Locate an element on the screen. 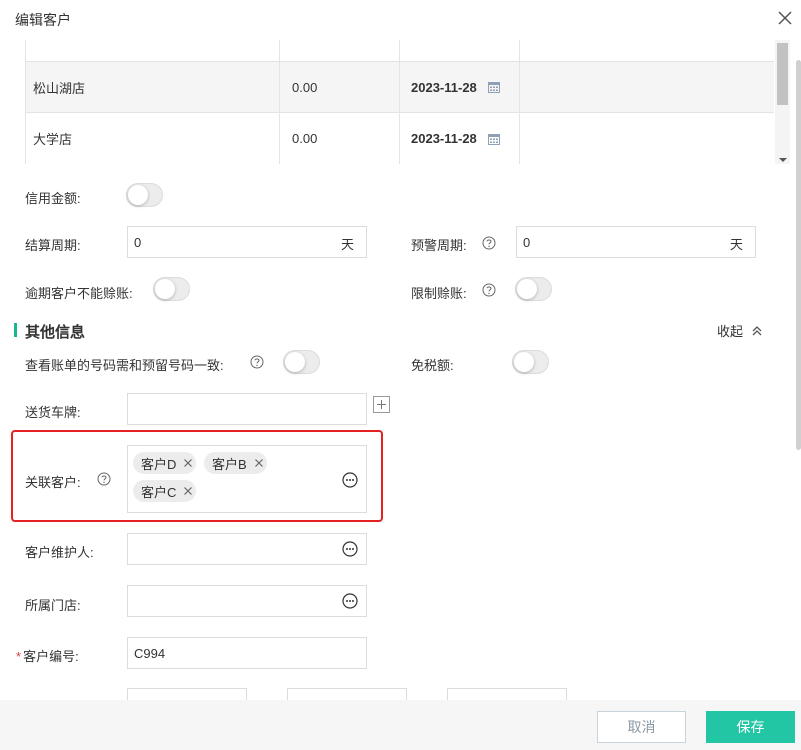 The image size is (801, 750). warning-value: 0 is located at coordinates (527, 242).